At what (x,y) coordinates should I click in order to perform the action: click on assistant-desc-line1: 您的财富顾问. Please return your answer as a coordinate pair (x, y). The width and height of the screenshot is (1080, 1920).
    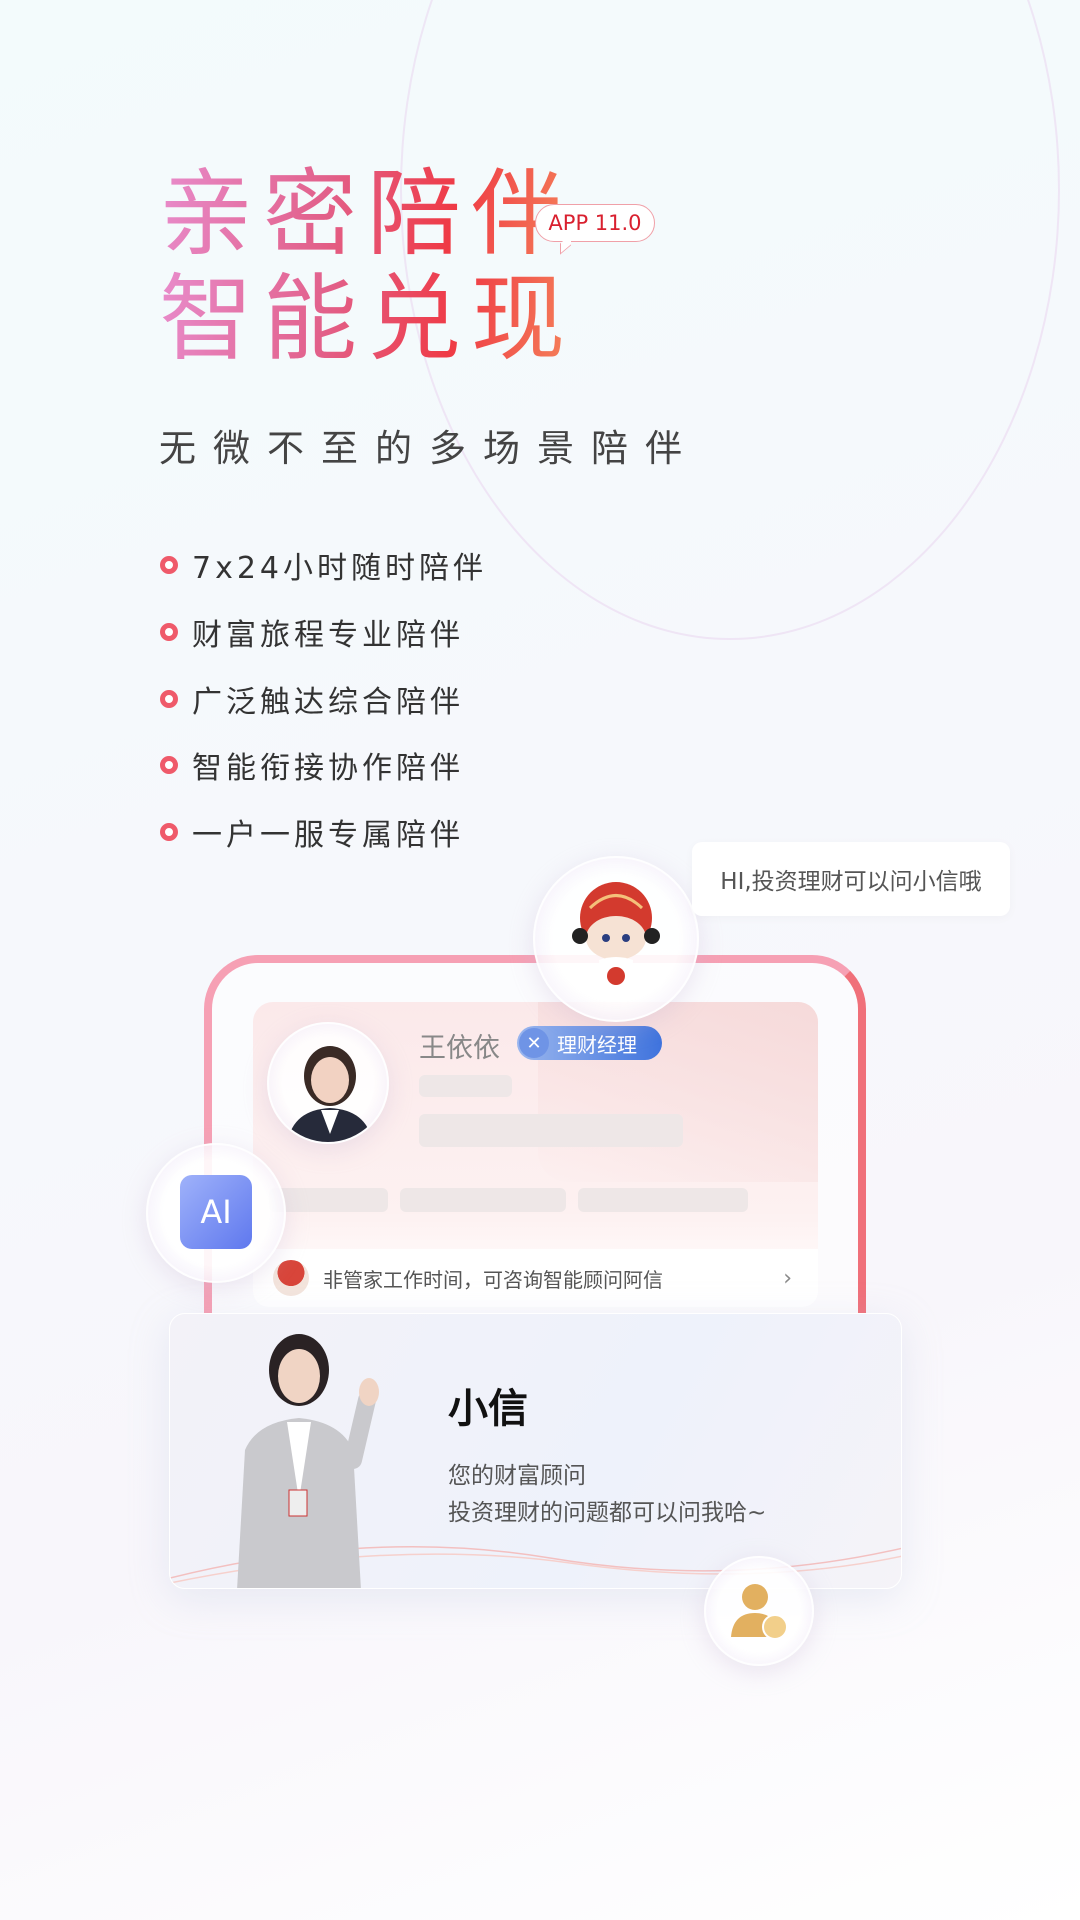
    Looking at the image, I should click on (517, 1476).